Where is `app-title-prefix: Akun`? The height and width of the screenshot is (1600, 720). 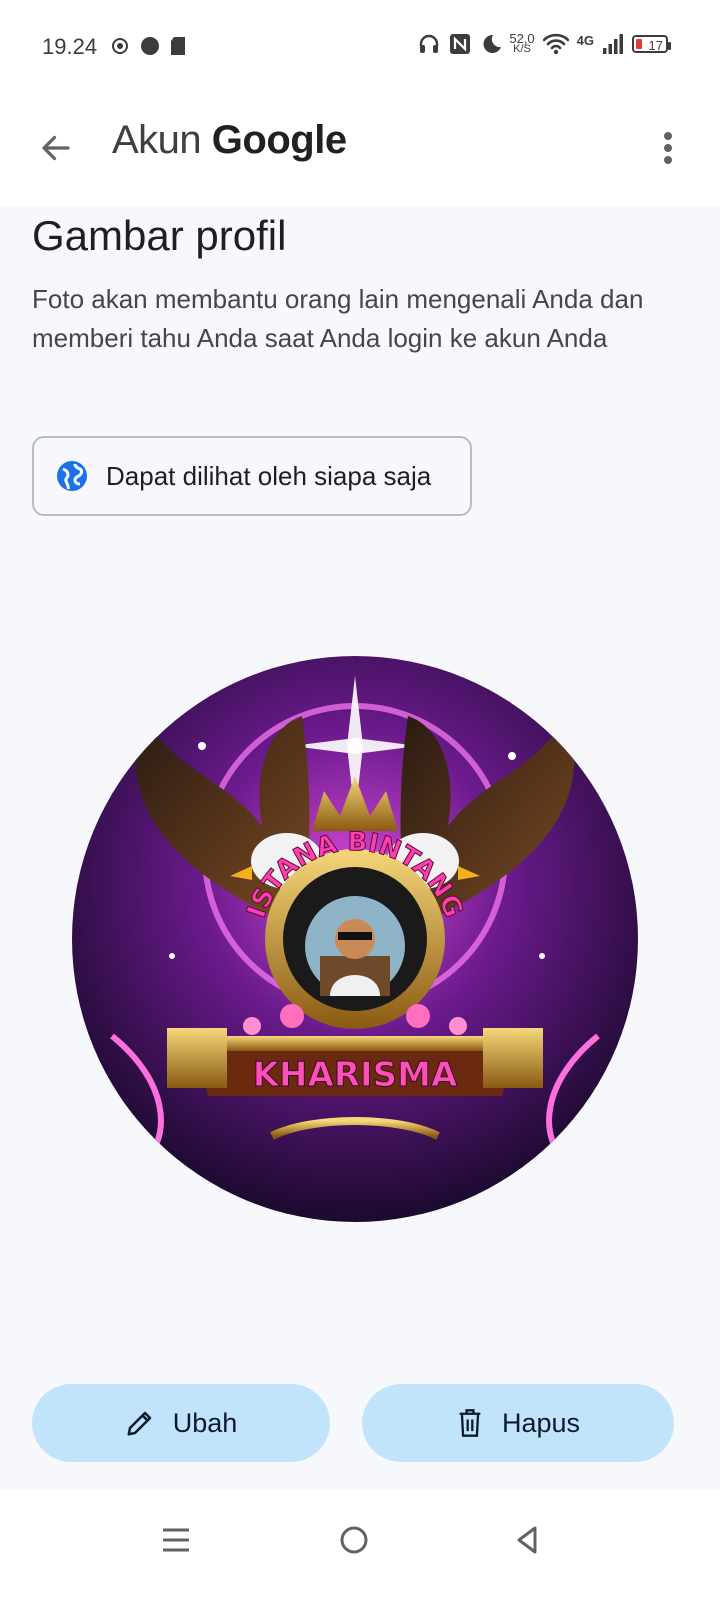
app-title-prefix: Akun is located at coordinates (157, 140).